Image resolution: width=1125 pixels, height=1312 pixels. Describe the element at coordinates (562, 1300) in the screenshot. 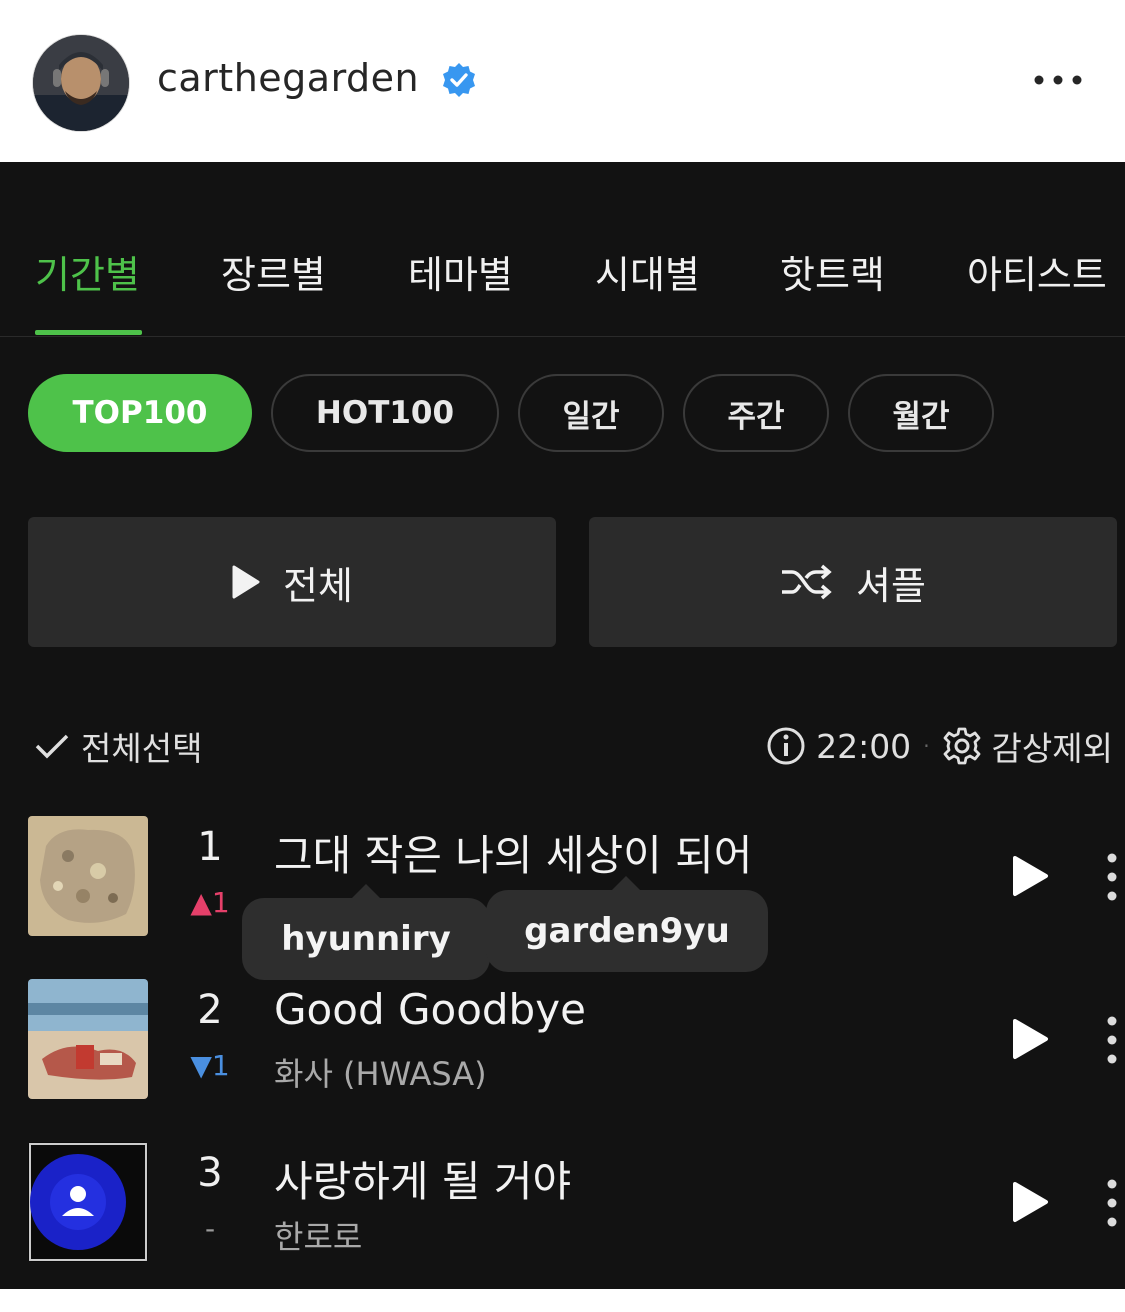

I see `post-bottom-edge` at that location.